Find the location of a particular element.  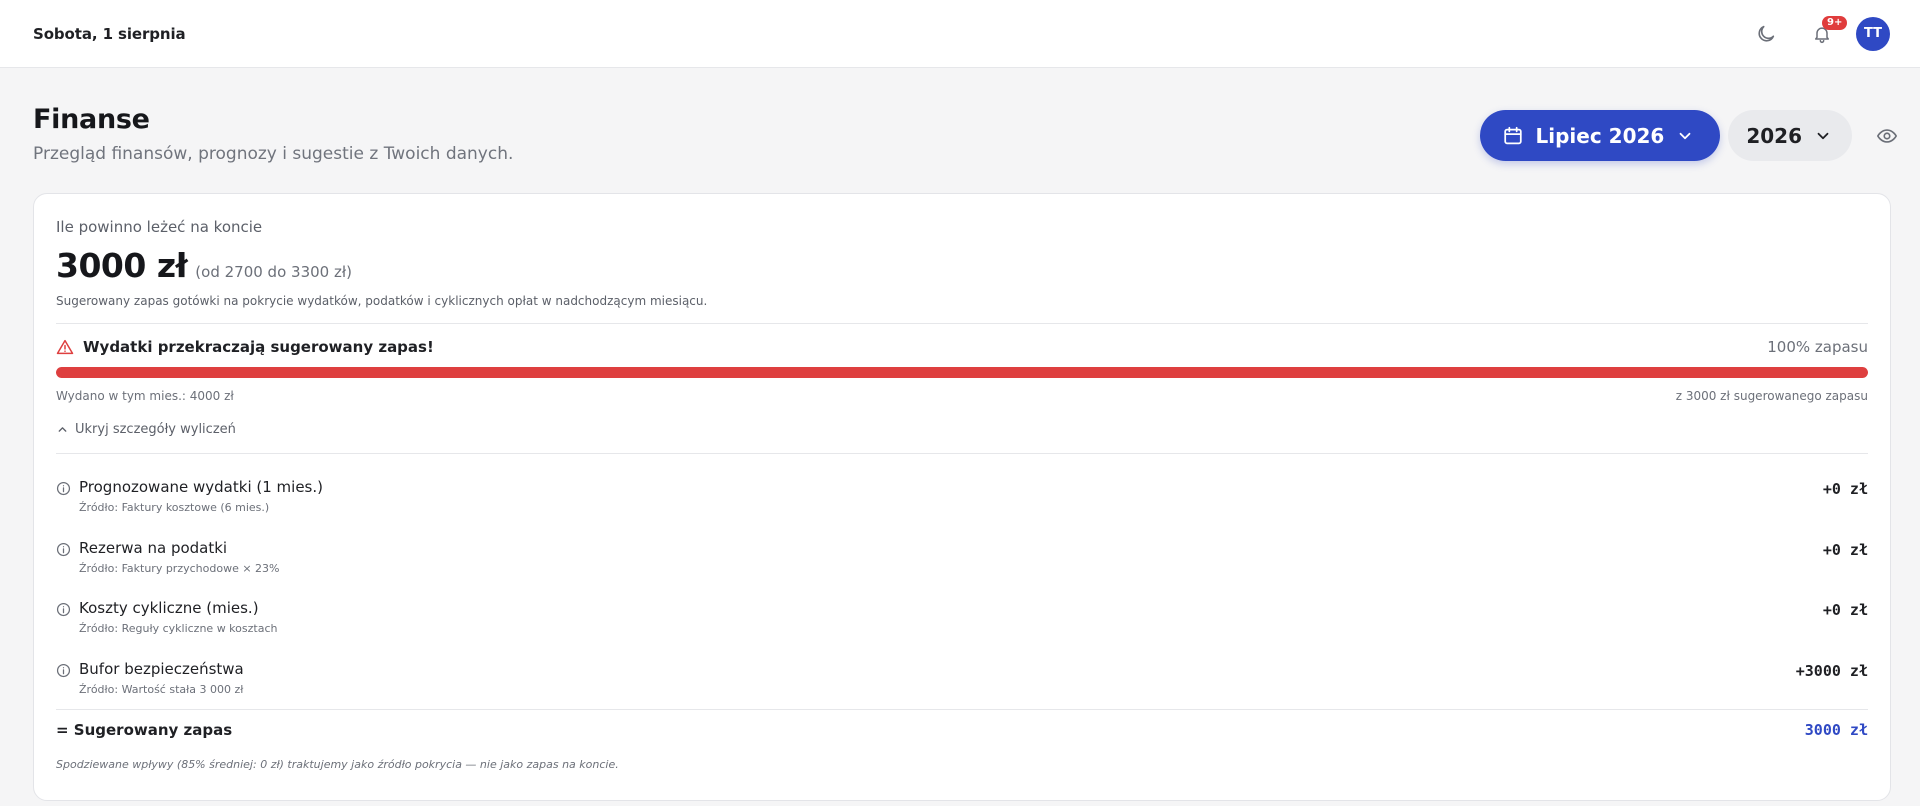

reserve-progress-bar is located at coordinates (962, 372).